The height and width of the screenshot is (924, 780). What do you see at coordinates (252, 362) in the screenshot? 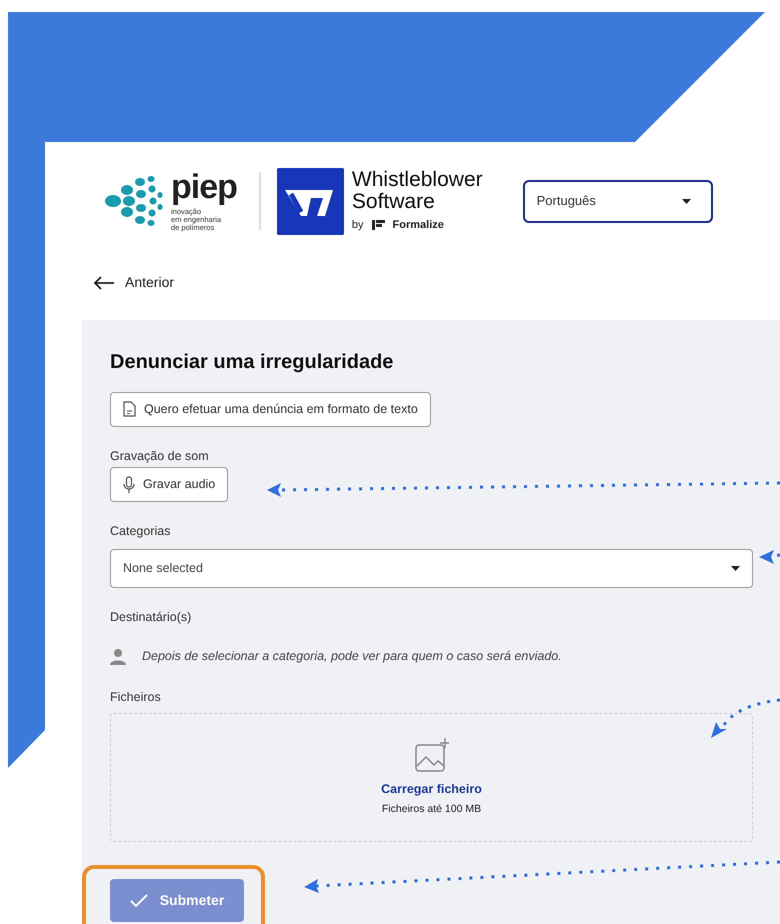
I see `form-title: Denunciar uma irregularidade` at bounding box center [252, 362].